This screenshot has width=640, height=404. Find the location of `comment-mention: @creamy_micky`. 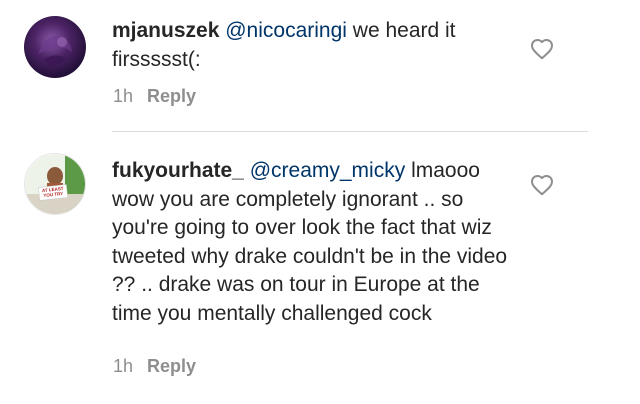

comment-mention: @creamy_micky is located at coordinates (328, 170).